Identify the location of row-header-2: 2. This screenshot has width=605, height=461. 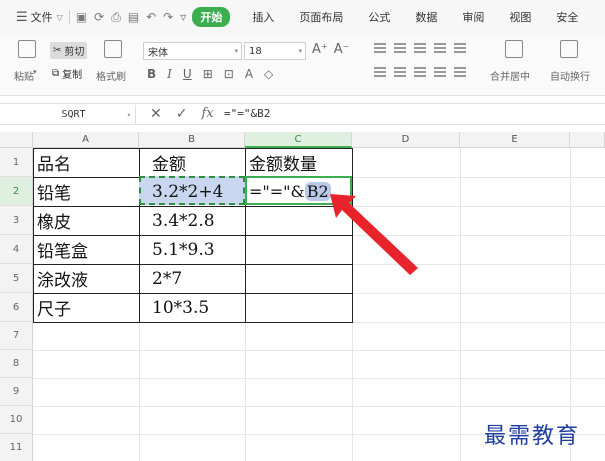
(16, 191).